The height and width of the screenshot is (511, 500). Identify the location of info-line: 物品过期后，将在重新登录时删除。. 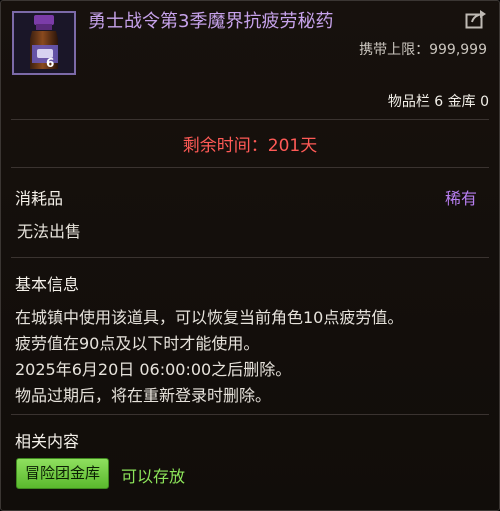
(143, 395).